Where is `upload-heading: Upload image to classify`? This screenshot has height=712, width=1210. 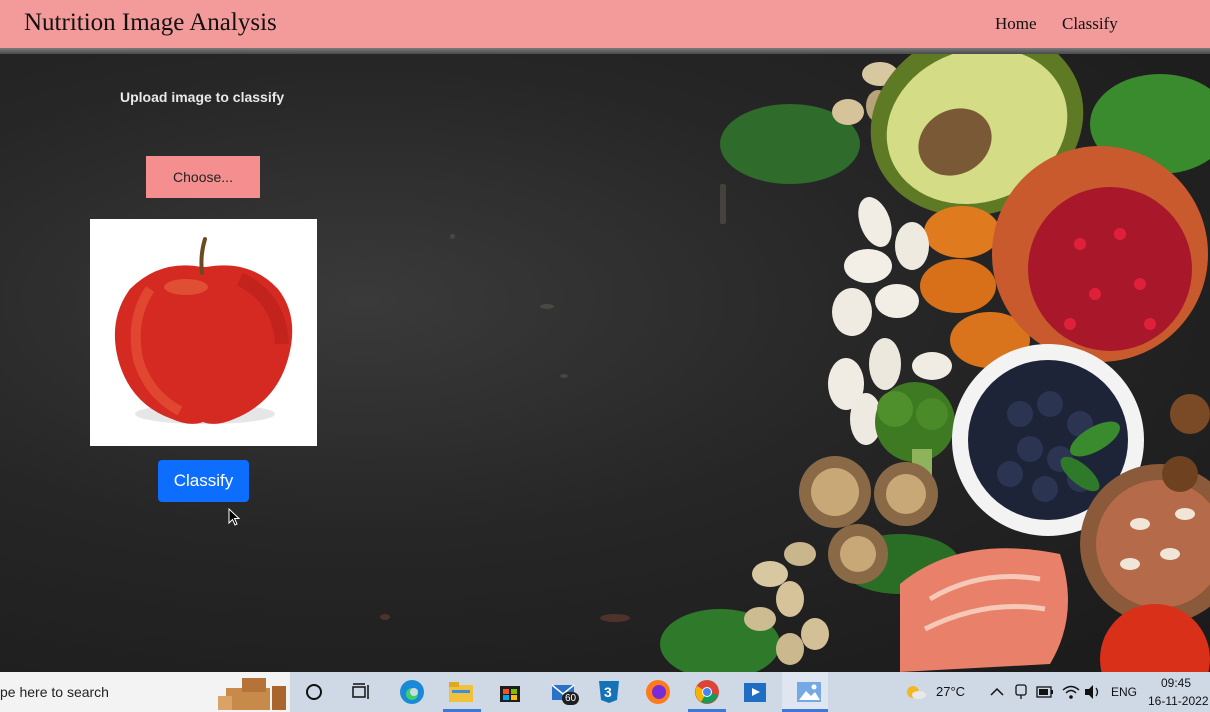 upload-heading: Upload image to classify is located at coordinates (202, 97).